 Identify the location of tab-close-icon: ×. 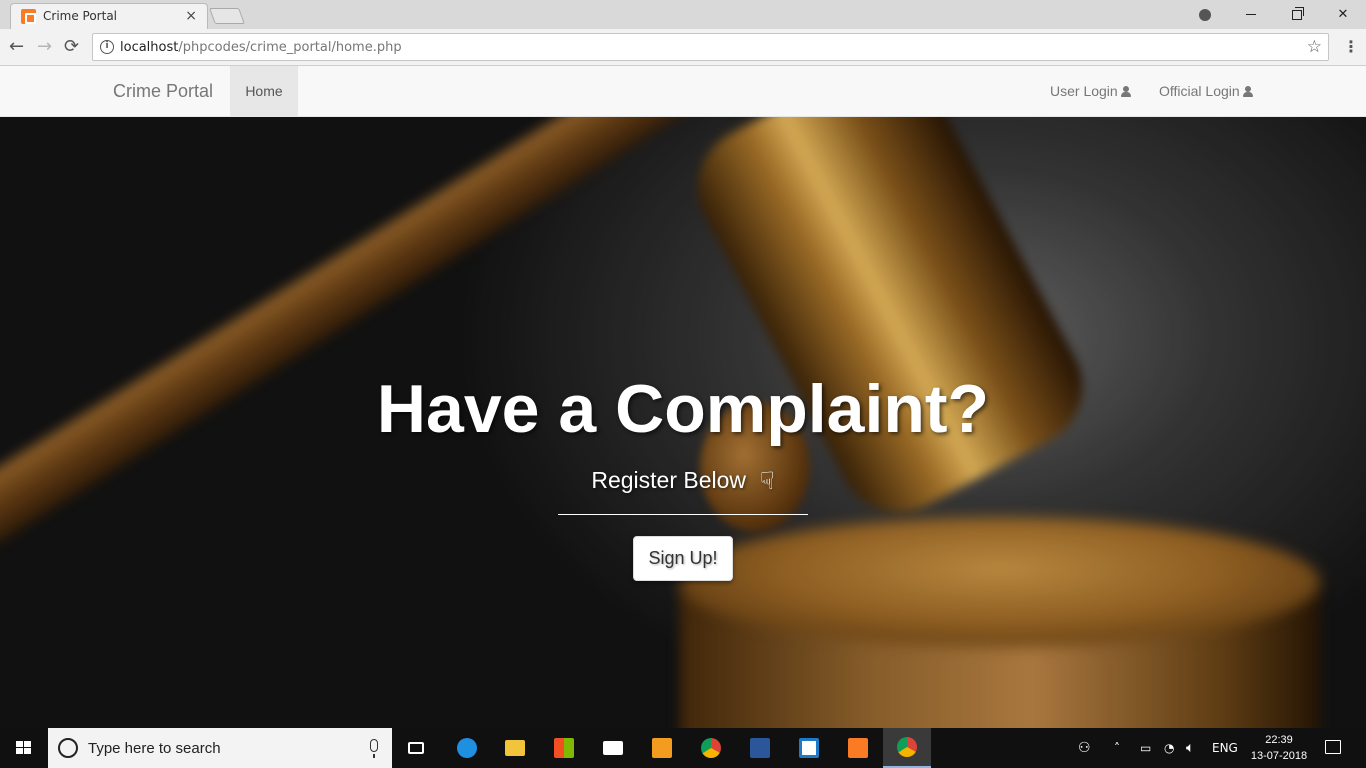
(191, 16).